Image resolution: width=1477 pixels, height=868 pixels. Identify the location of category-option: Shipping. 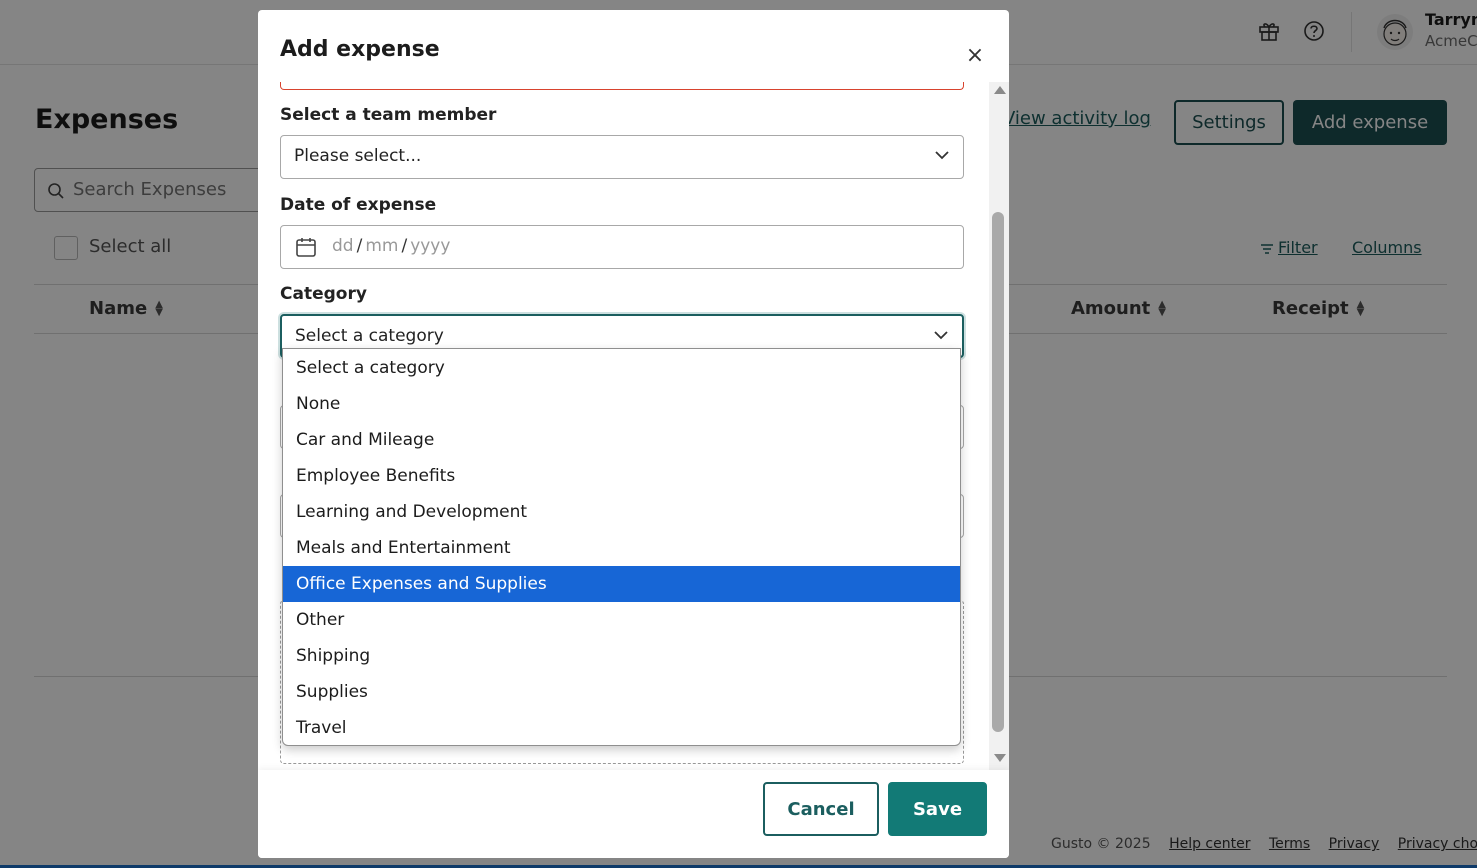
(621, 656).